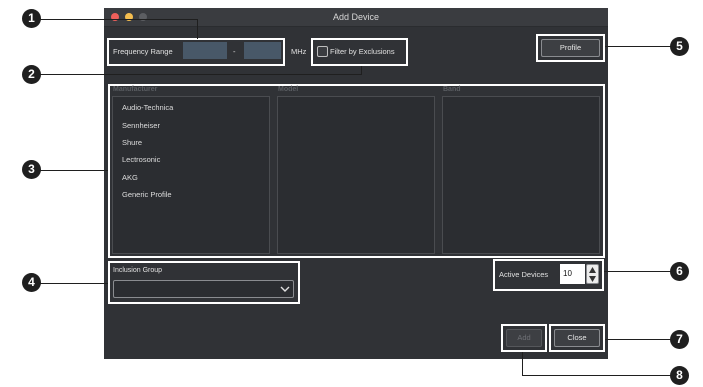  What do you see at coordinates (679, 46) in the screenshot?
I see `callout-badge-5: 5` at bounding box center [679, 46].